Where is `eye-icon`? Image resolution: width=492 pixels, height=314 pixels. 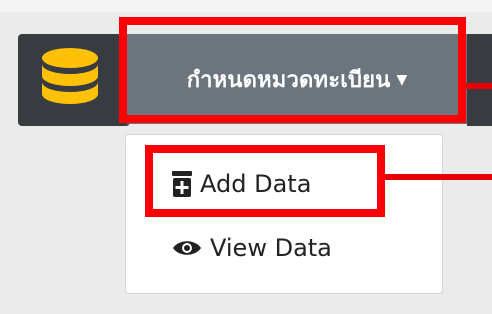
eye-icon is located at coordinates (187, 248).